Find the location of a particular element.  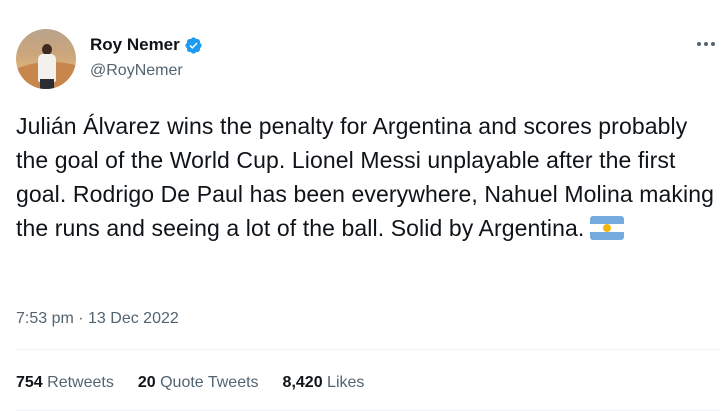

quote-tweets-stat: 20 Quote Tweets is located at coordinates (198, 383).